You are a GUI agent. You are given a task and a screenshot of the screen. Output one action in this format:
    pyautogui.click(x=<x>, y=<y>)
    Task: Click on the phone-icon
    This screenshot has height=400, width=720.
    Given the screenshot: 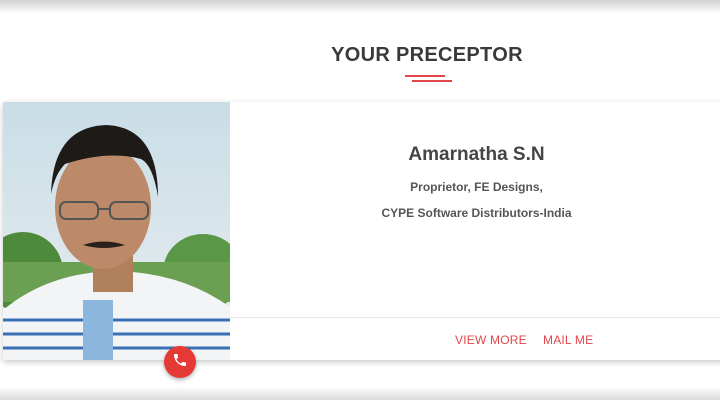 What is the action you would take?
    pyautogui.click(x=180, y=362)
    